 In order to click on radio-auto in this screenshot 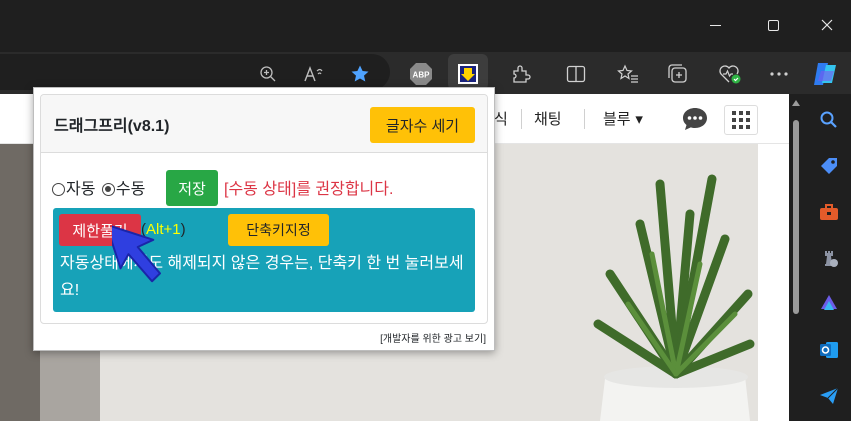, I will do `click(58, 189)`.